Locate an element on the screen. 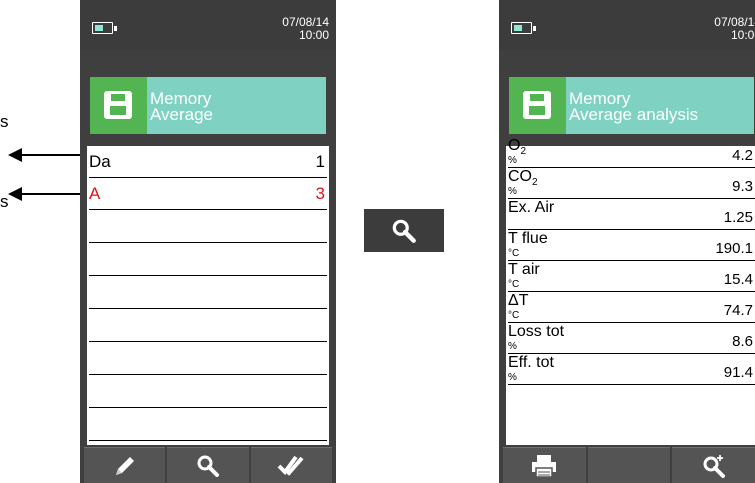 The width and height of the screenshot is (755, 483). measurement-value: 8.6 is located at coordinates (742, 341).